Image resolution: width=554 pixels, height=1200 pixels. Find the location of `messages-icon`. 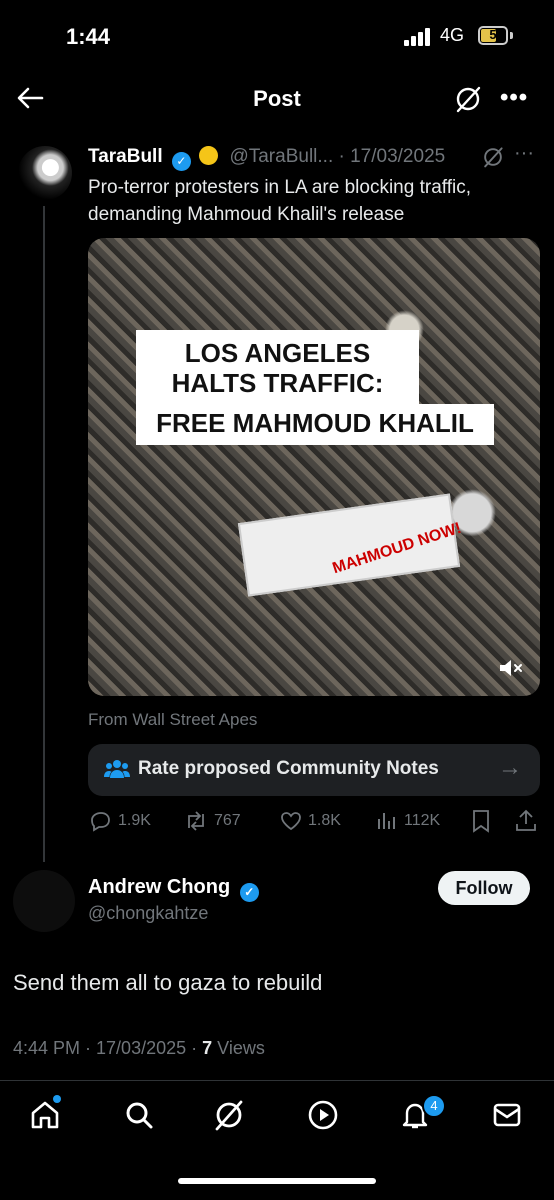

messages-icon is located at coordinates (507, 1115).